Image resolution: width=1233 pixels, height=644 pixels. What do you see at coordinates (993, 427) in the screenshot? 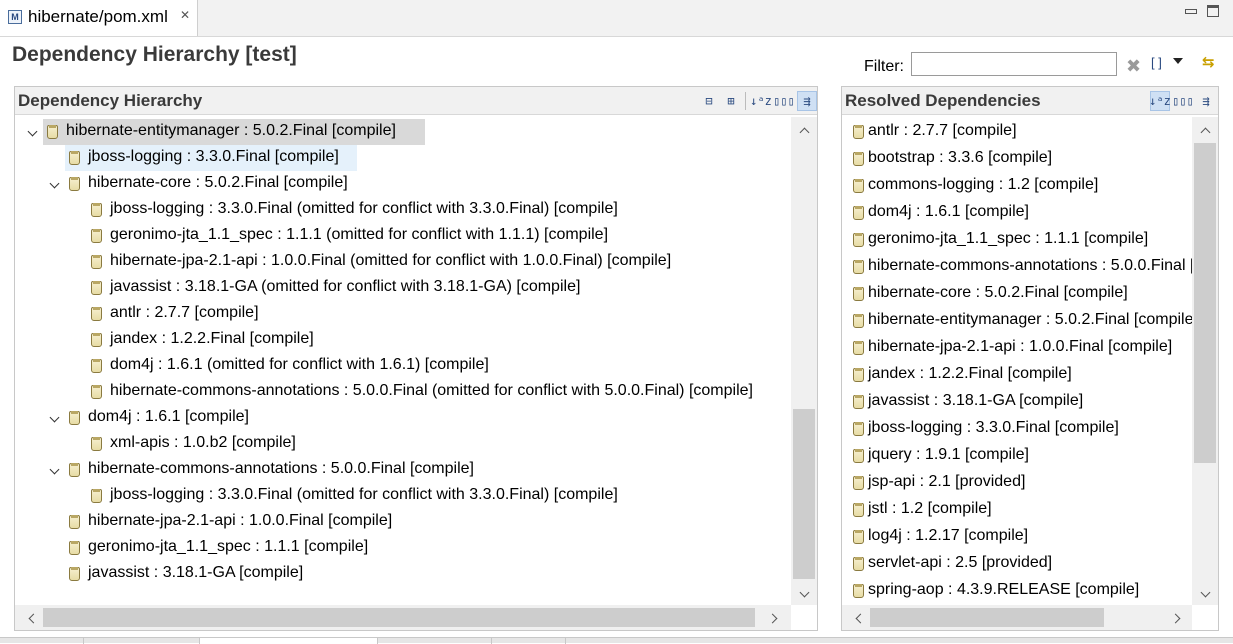
I see `list-item-label: jboss-logging : 3.3.0.Final [compile]` at bounding box center [993, 427].